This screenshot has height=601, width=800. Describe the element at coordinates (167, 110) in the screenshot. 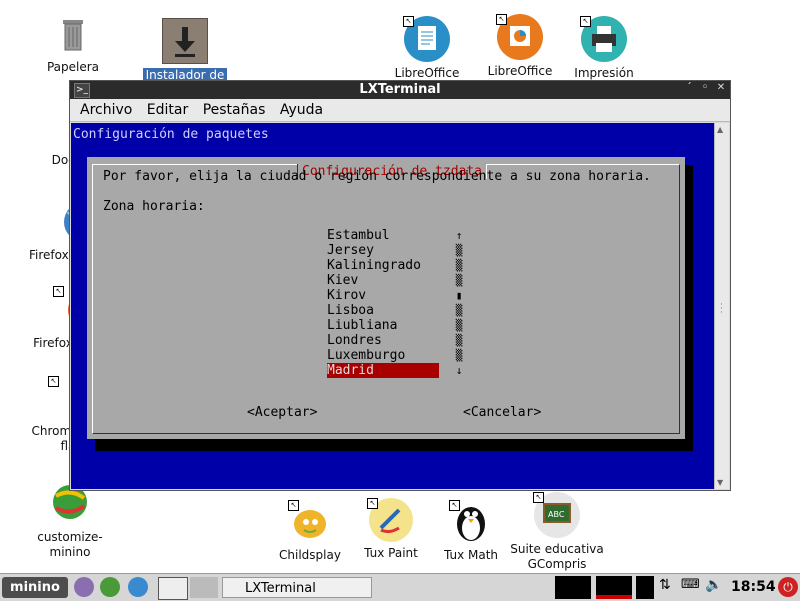

I see `menu-editar: Editar` at that location.